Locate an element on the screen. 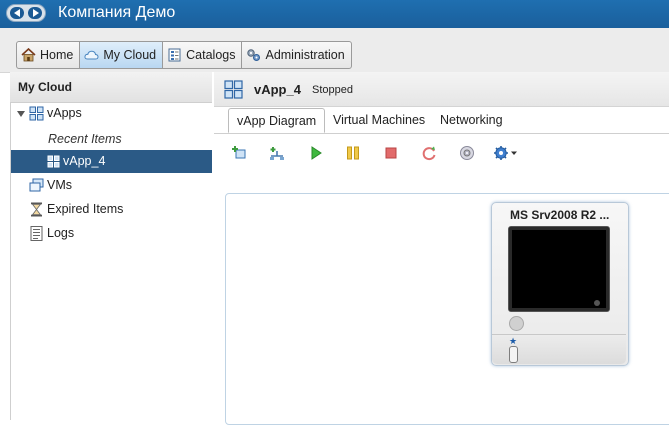  catalog-icon is located at coordinates (174, 55).